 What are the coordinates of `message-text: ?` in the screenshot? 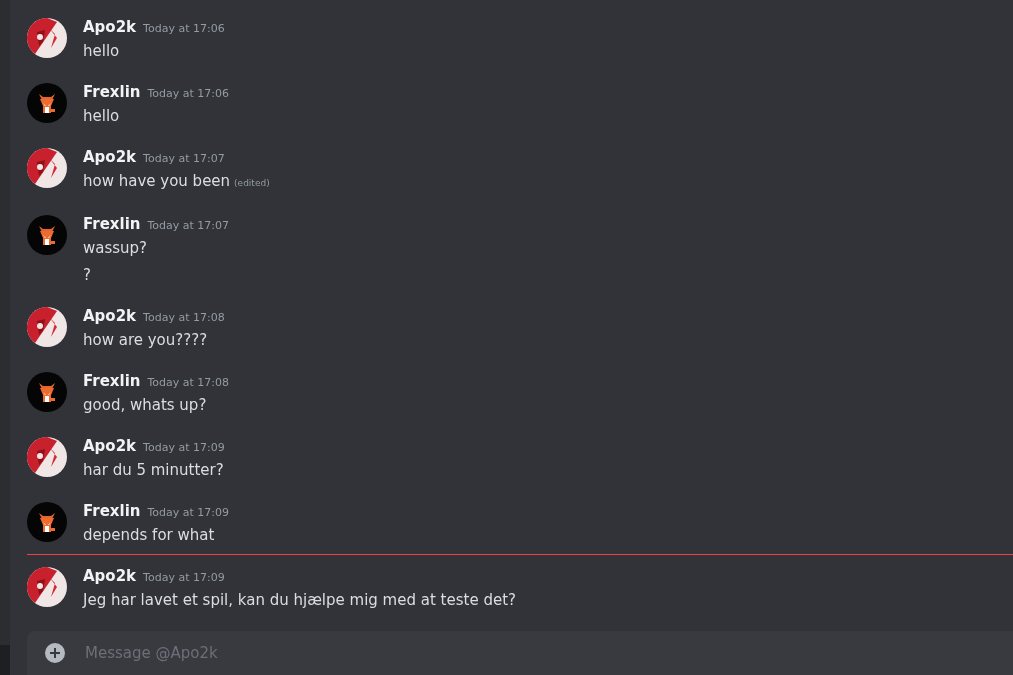 It's located at (87, 275).